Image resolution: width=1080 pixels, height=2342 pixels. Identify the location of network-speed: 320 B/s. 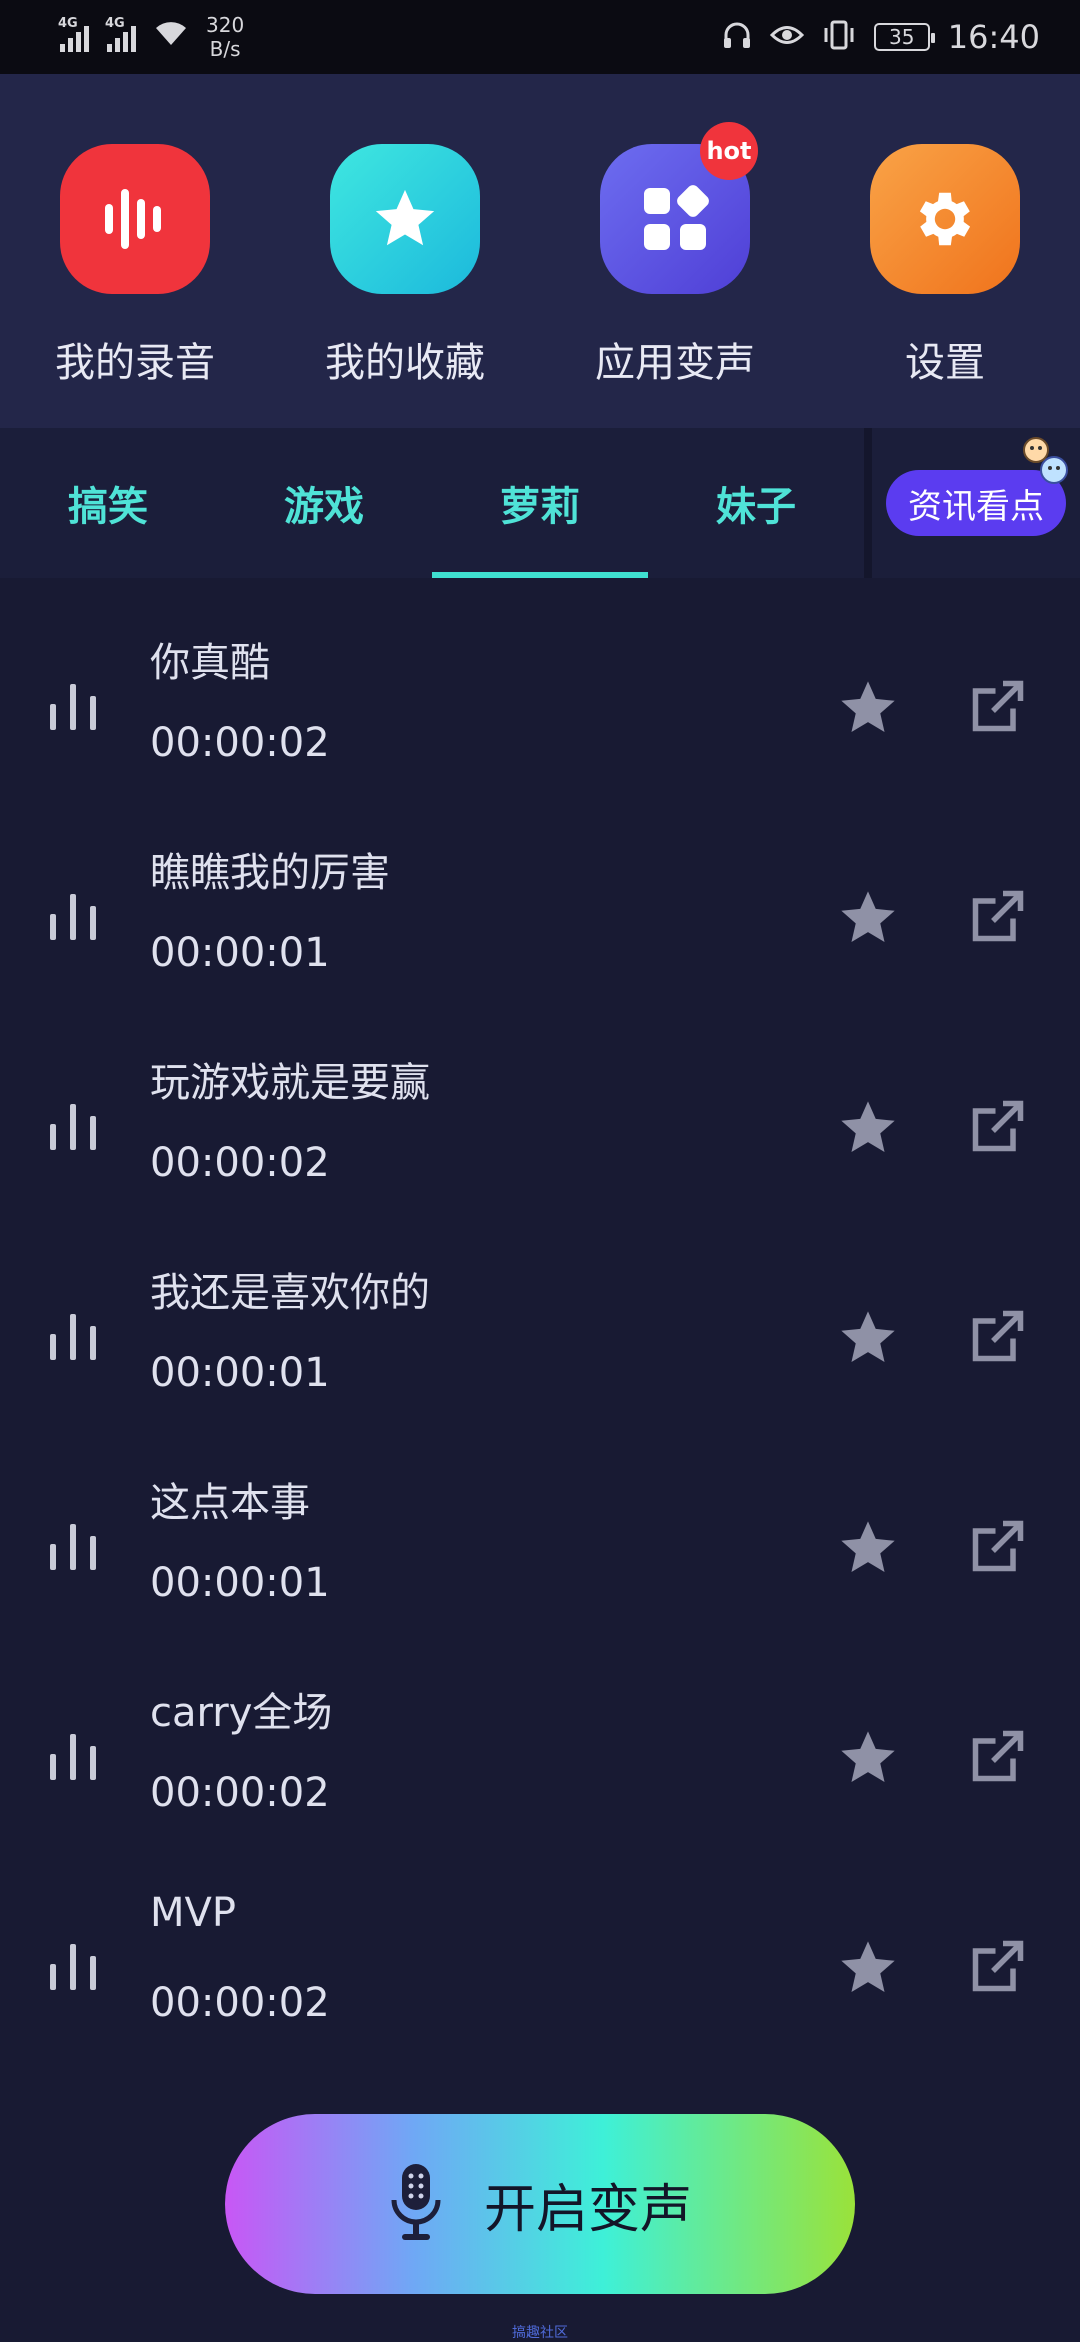
(225, 37).